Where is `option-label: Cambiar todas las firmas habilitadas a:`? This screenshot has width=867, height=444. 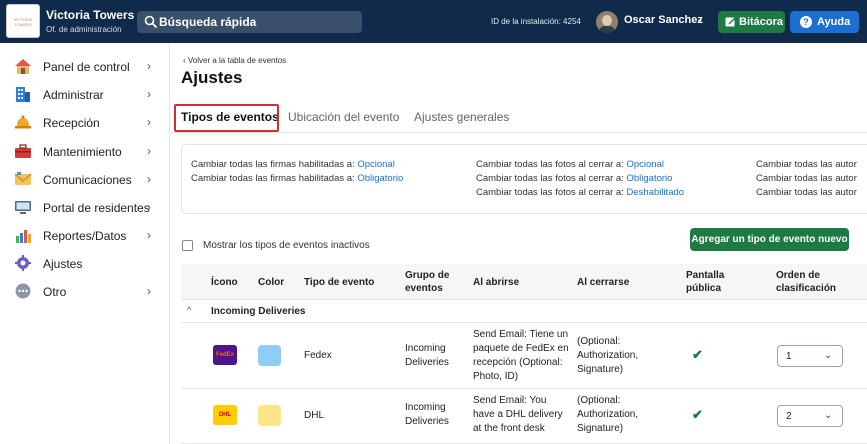 option-label: Cambiar todas las firmas habilitadas a: is located at coordinates (273, 178).